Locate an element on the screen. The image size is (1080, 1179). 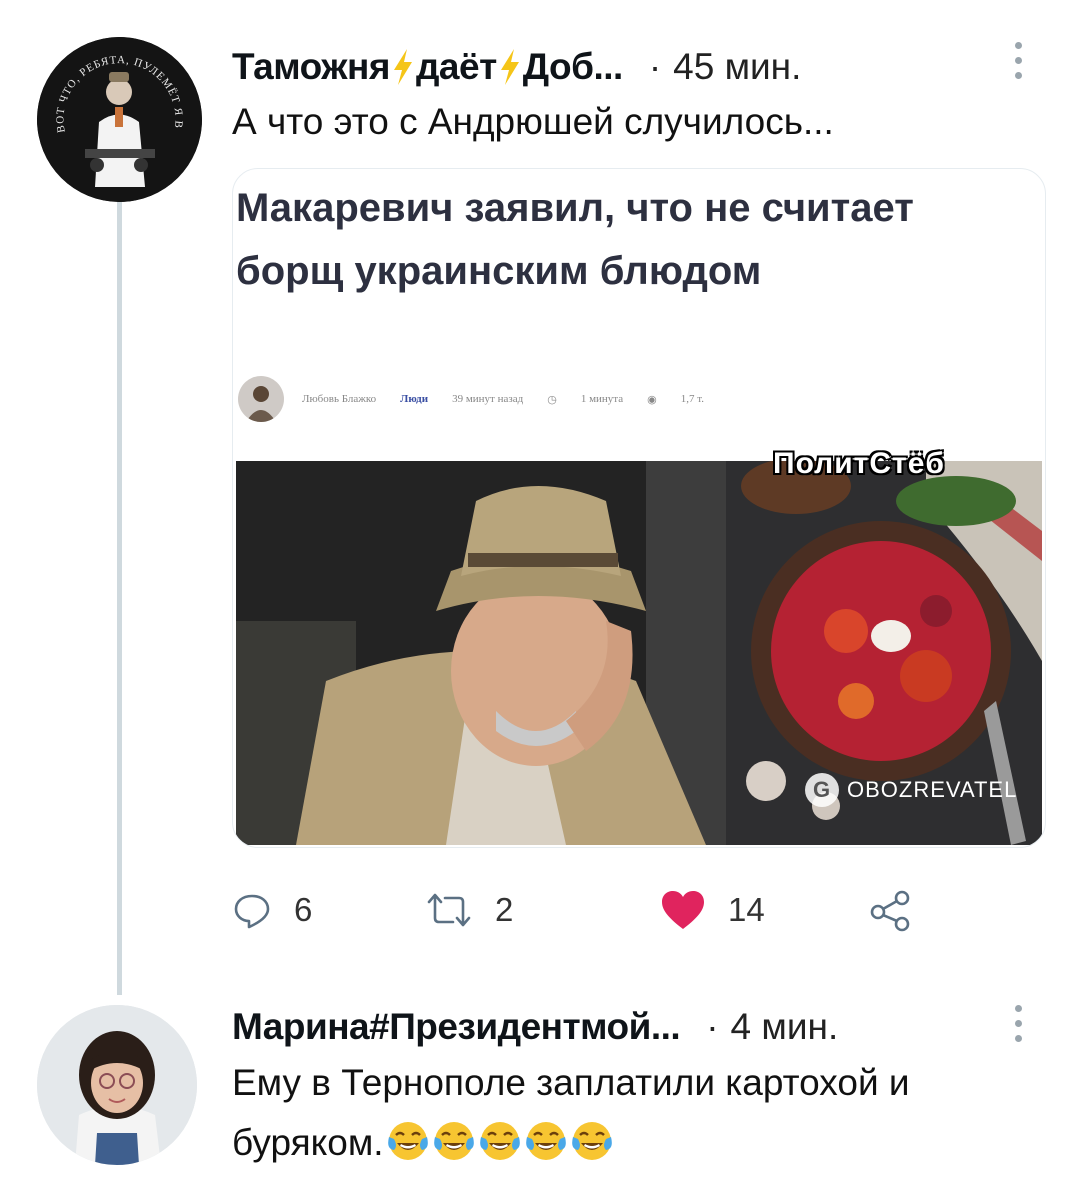
avatar-tamozhnya: ВОТ ЧТО, РЕБЯТА, ПУЛЕМЁТ Я ВАМ НЕ ДАМ is located at coordinates (119, 119).